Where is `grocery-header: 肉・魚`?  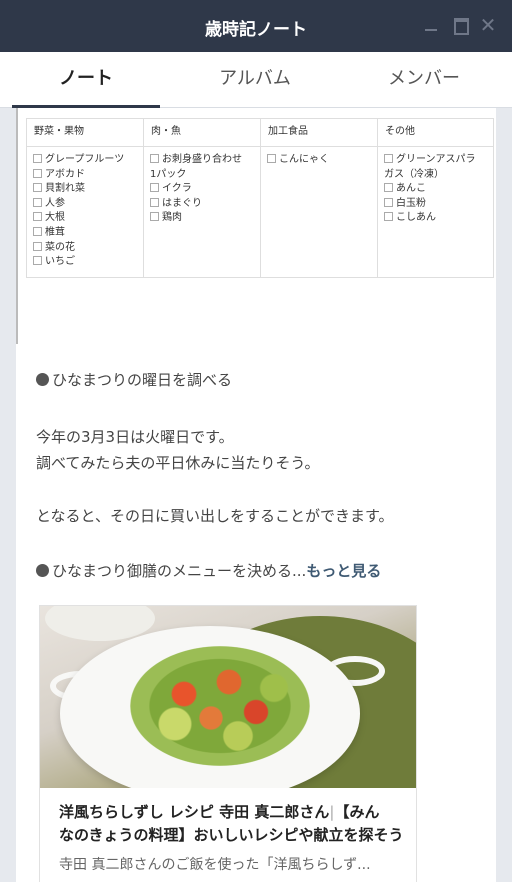 grocery-header: 肉・魚 is located at coordinates (202, 133).